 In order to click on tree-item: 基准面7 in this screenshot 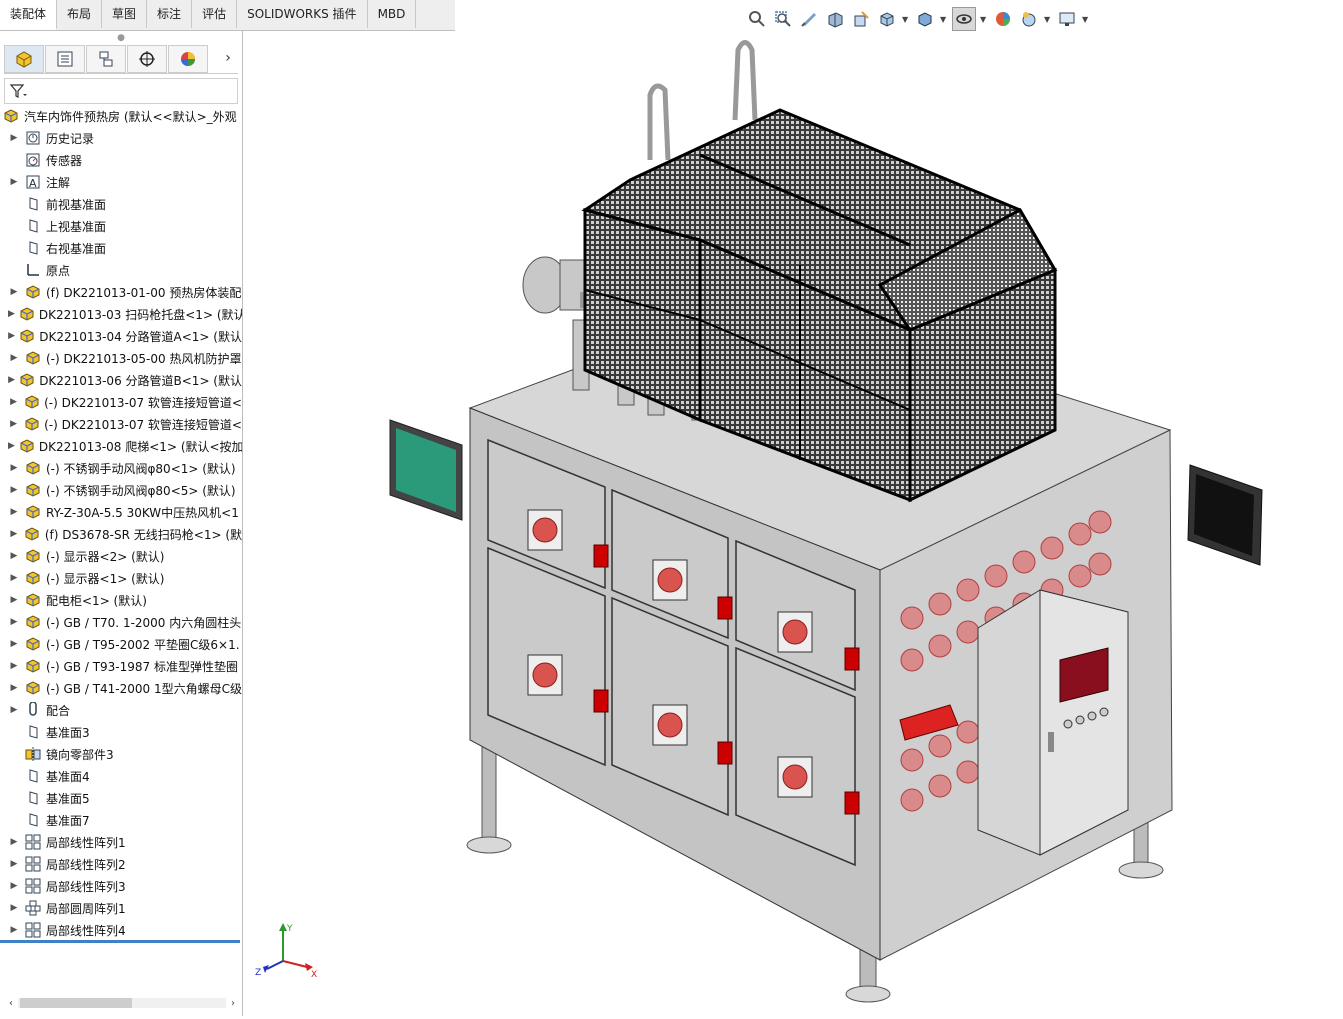, I will do `click(121, 820)`.